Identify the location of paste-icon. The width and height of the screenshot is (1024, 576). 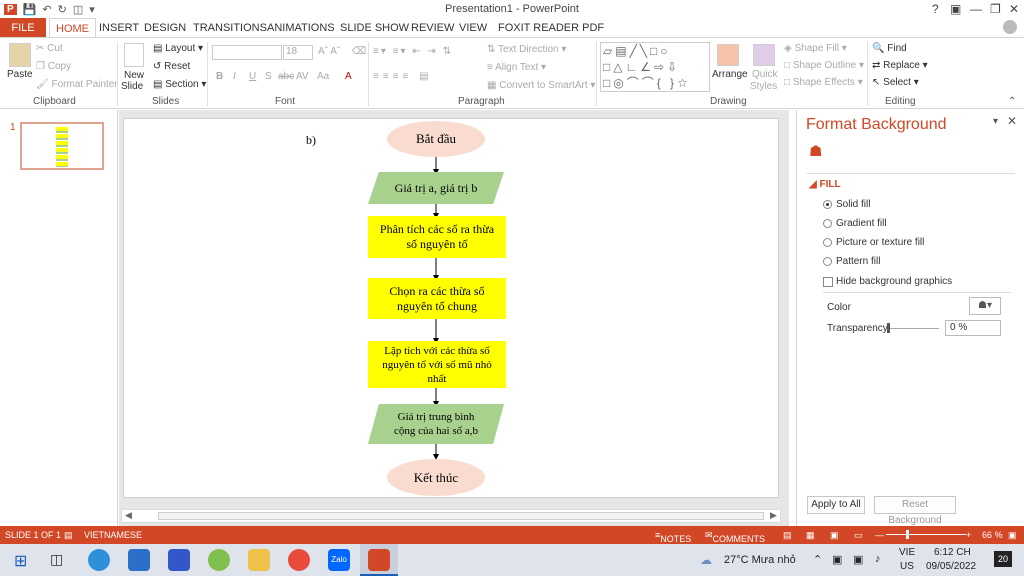
(20, 55).